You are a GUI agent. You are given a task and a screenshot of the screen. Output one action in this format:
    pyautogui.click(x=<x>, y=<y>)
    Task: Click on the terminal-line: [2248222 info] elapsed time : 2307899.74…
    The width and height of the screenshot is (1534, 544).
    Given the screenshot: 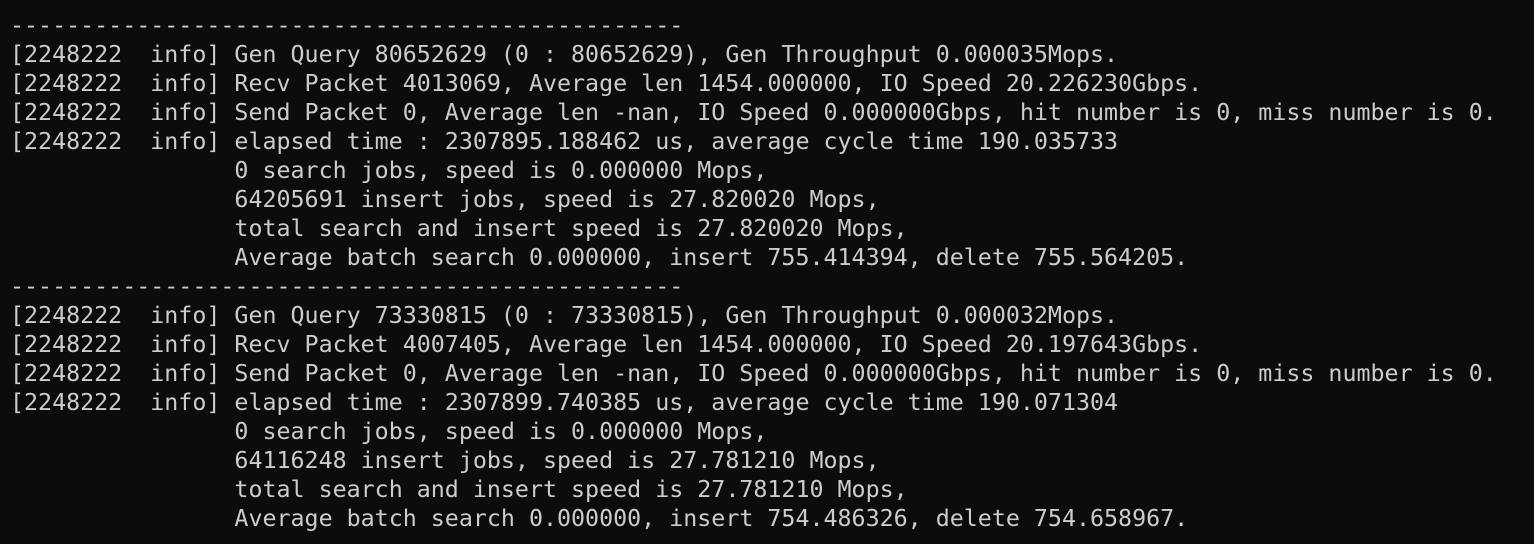 What is the action you would take?
    pyautogui.click(x=564, y=402)
    